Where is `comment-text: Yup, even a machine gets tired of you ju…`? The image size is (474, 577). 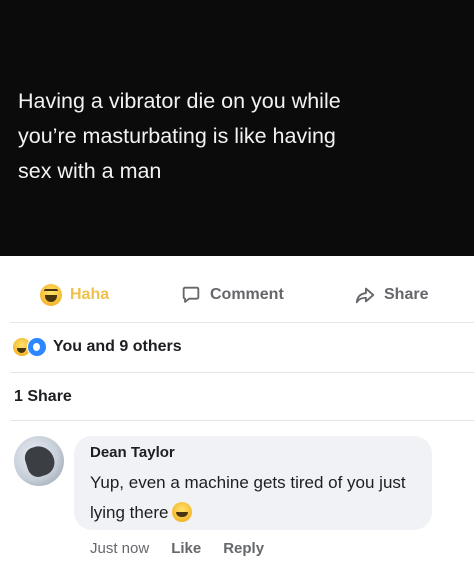
comment-text: Yup, even a machine gets tired of you ju… is located at coordinates (257, 498).